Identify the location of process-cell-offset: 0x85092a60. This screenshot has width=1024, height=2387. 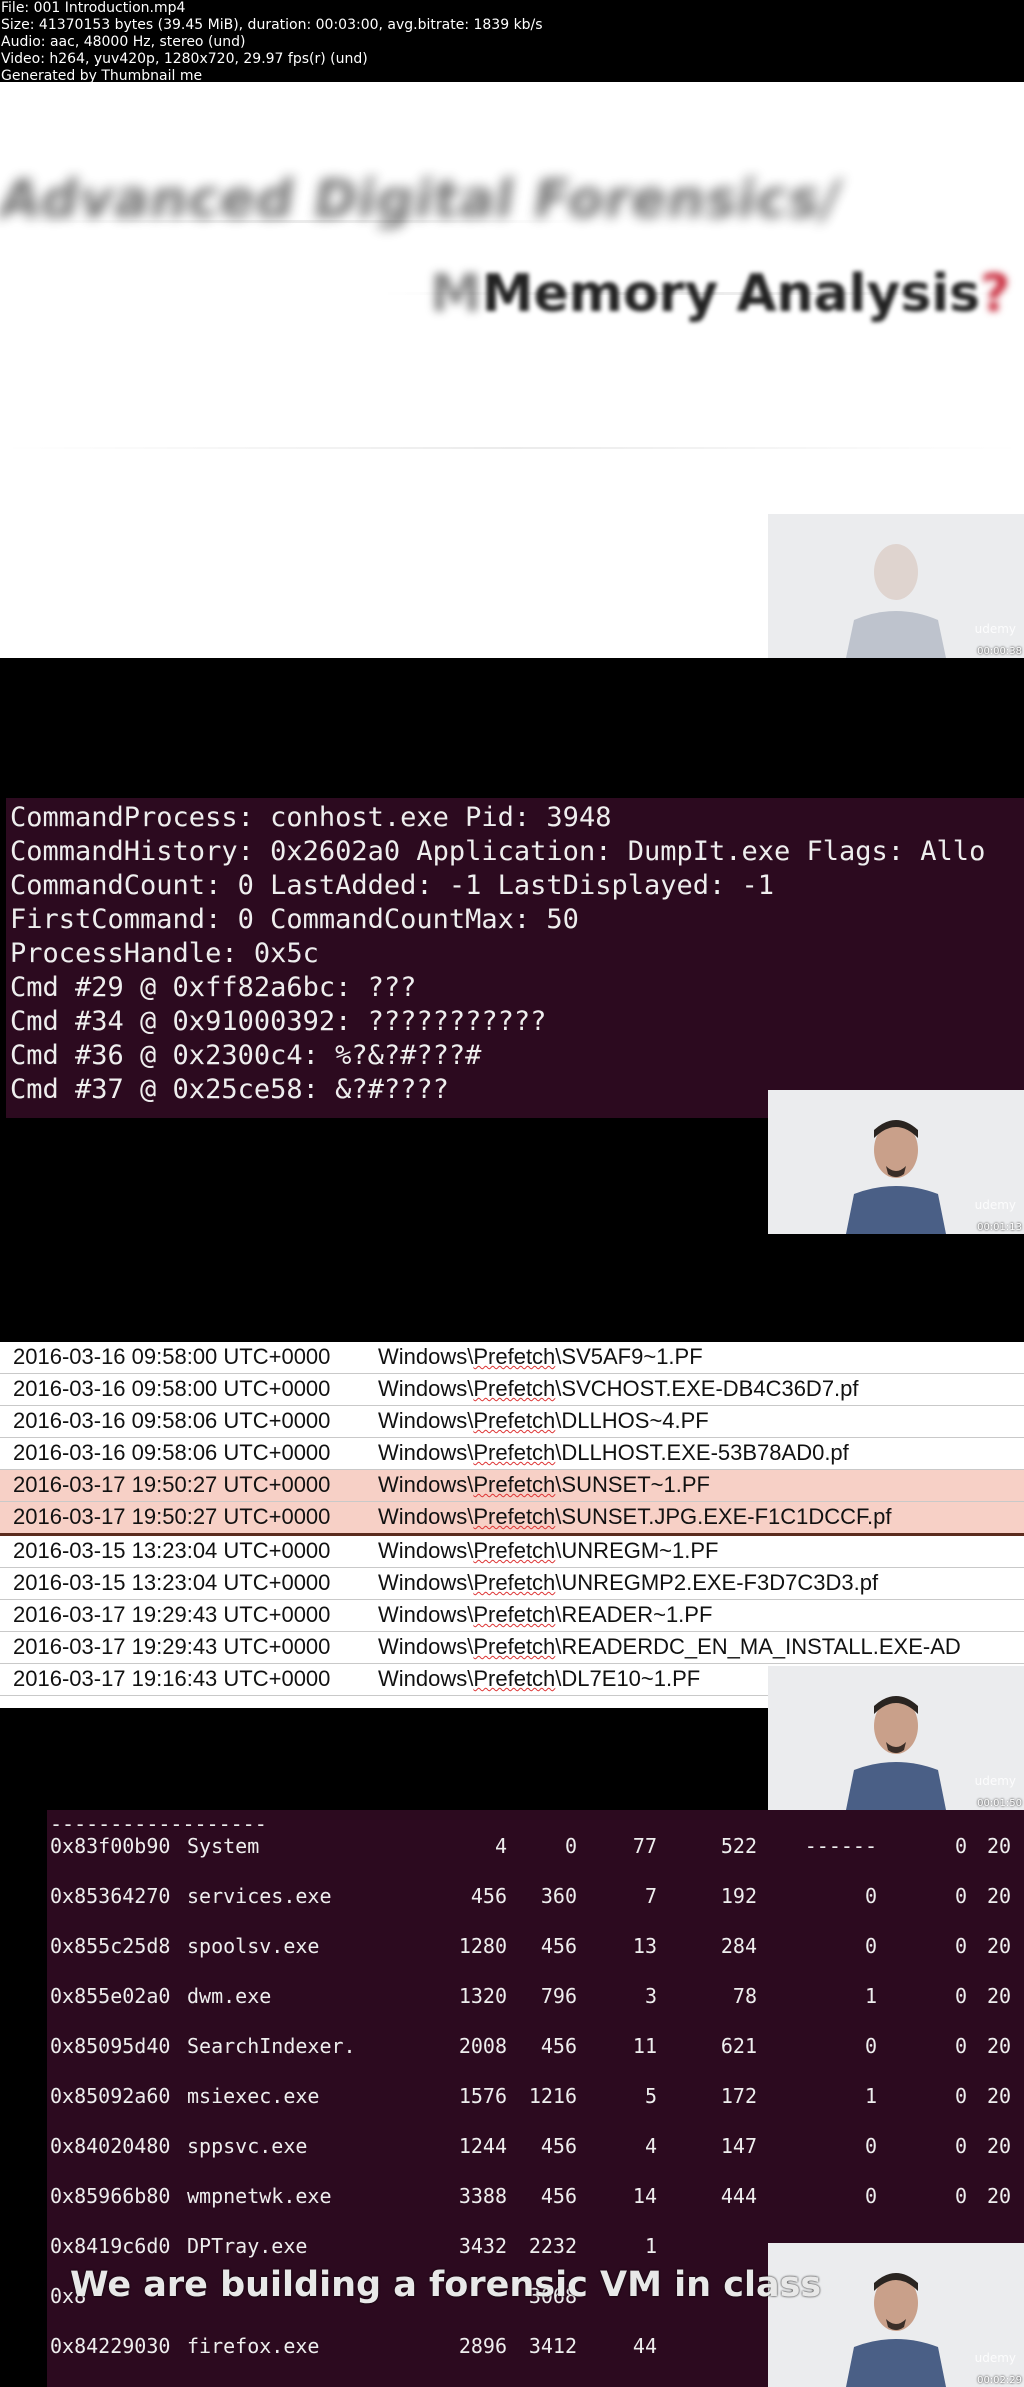
(110, 2096).